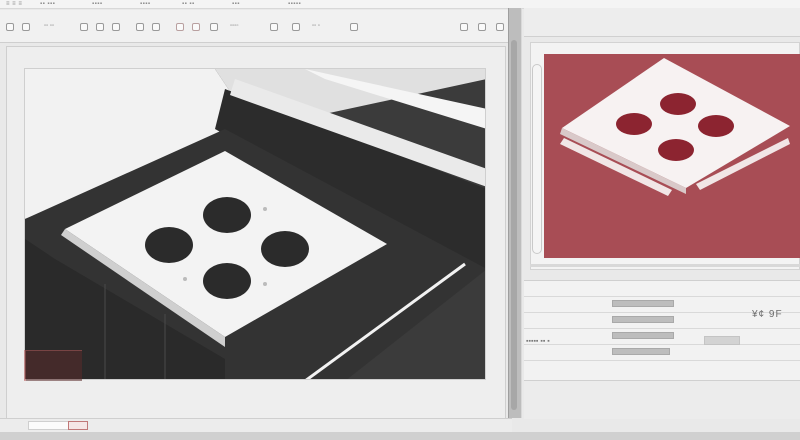 This screenshot has height=440, width=800. I want to click on window-bottom-edge, so click(400, 436).